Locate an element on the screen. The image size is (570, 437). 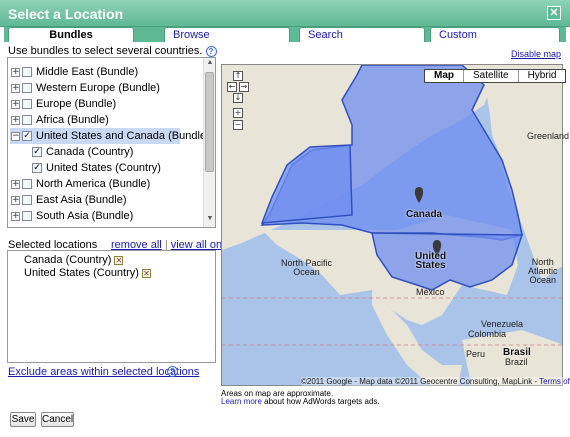
zoom-in-icon: + is located at coordinates (238, 113).